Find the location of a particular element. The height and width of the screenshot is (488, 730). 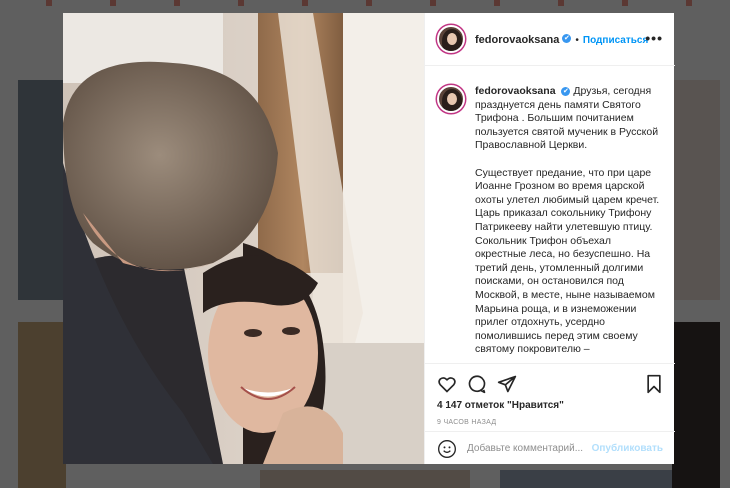

post-timestamp: 9 ЧАСОВ НАЗАД is located at coordinates (466, 422).